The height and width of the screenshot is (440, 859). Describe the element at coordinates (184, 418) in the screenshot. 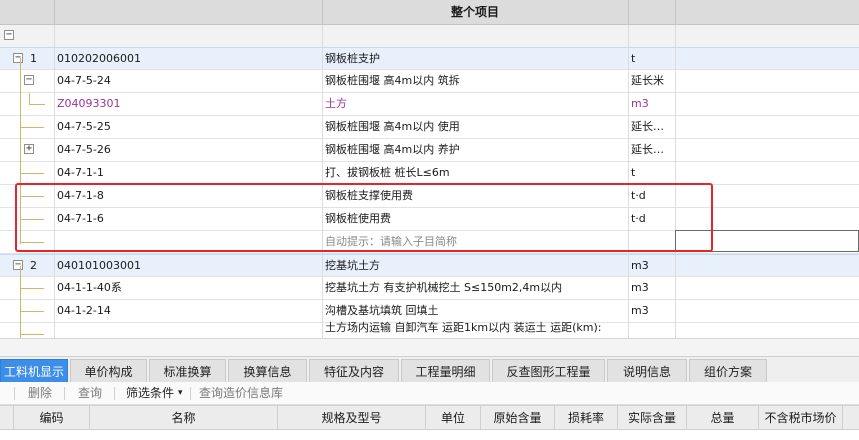

I see `col-name: 名称` at that location.